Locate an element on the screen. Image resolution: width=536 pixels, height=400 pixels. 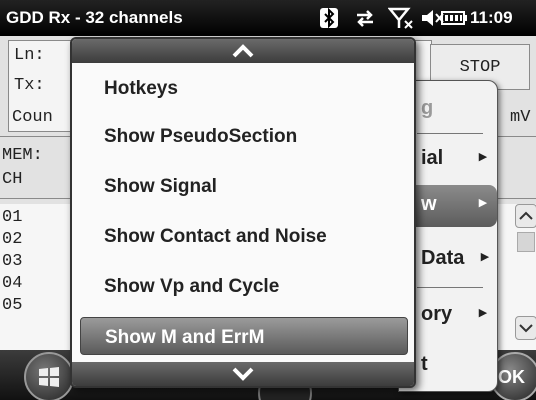
start-button is located at coordinates (49, 376).